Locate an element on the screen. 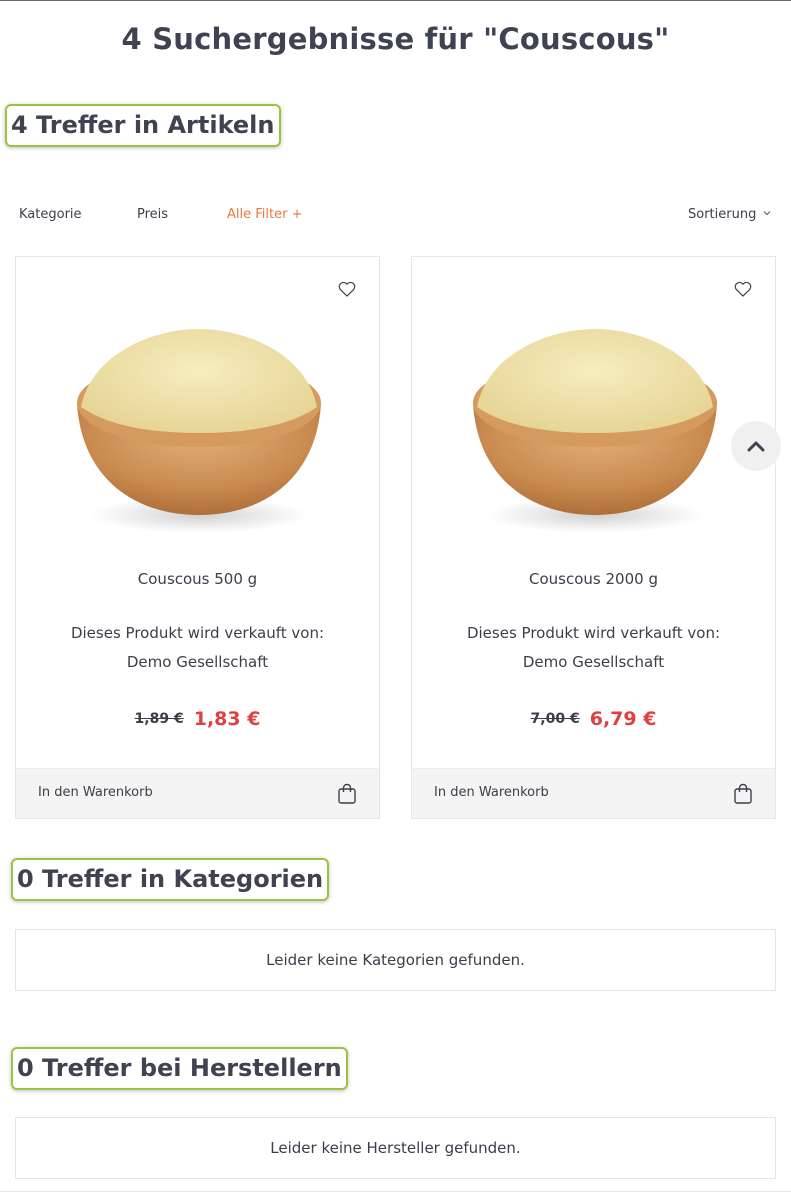 The width and height of the screenshot is (791, 1194). chevron-down-icon is located at coordinates (767, 214).